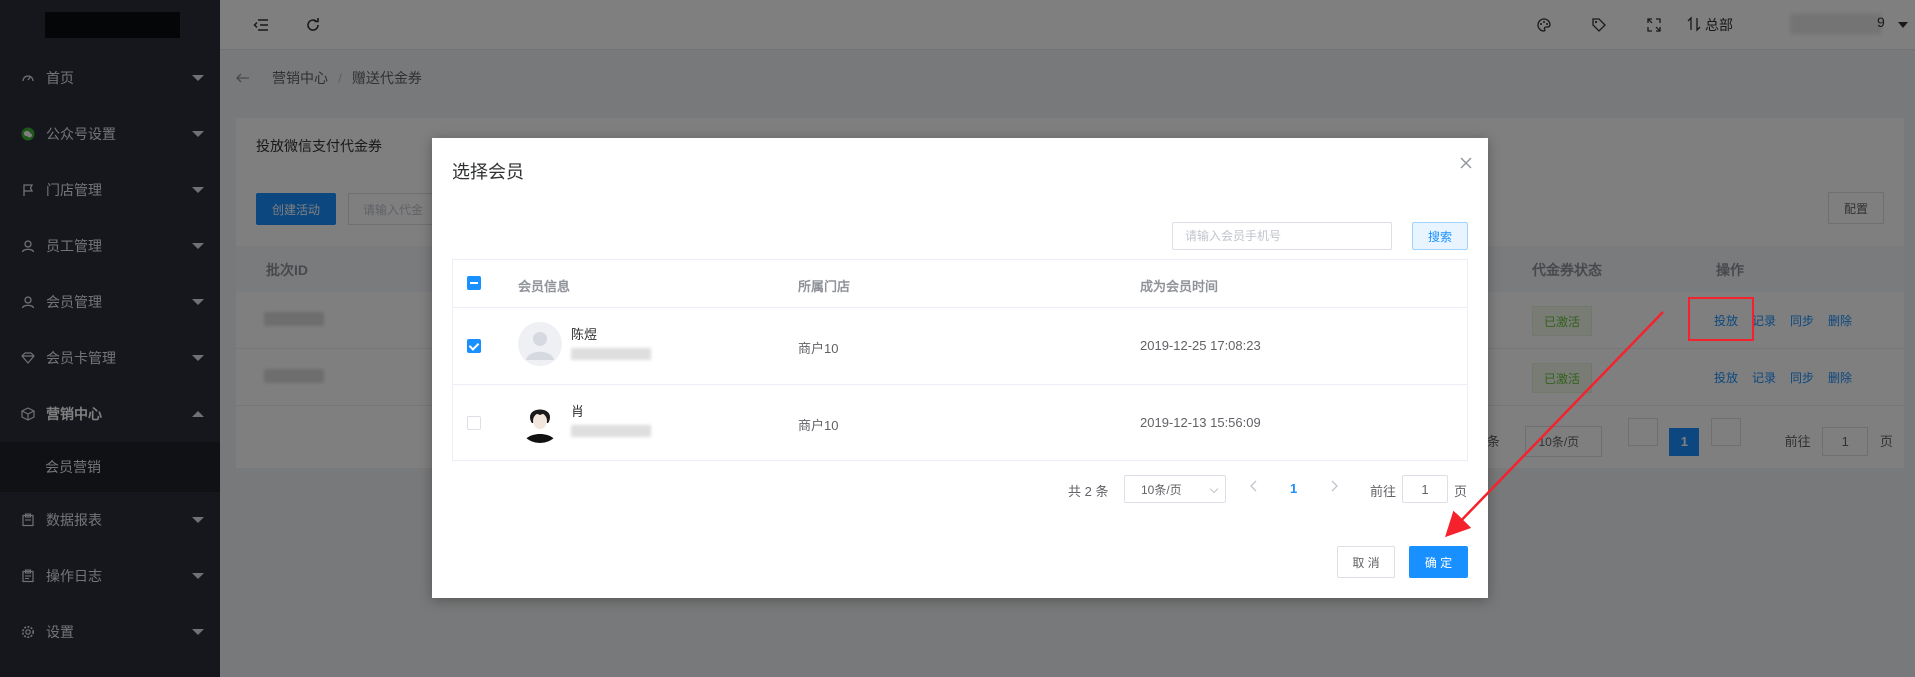  Describe the element at coordinates (960, 346) in the screenshot. I see `table-row: 陈煜 商户10 2019-12-25 17:08:23` at that location.